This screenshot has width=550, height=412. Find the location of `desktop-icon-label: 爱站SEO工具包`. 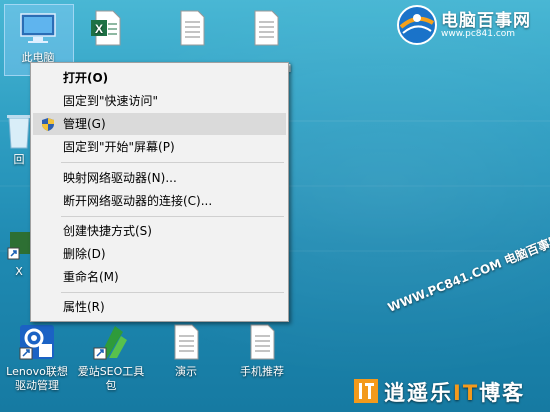

desktop-icon-label: 爱站SEO工具包 is located at coordinates (111, 378).